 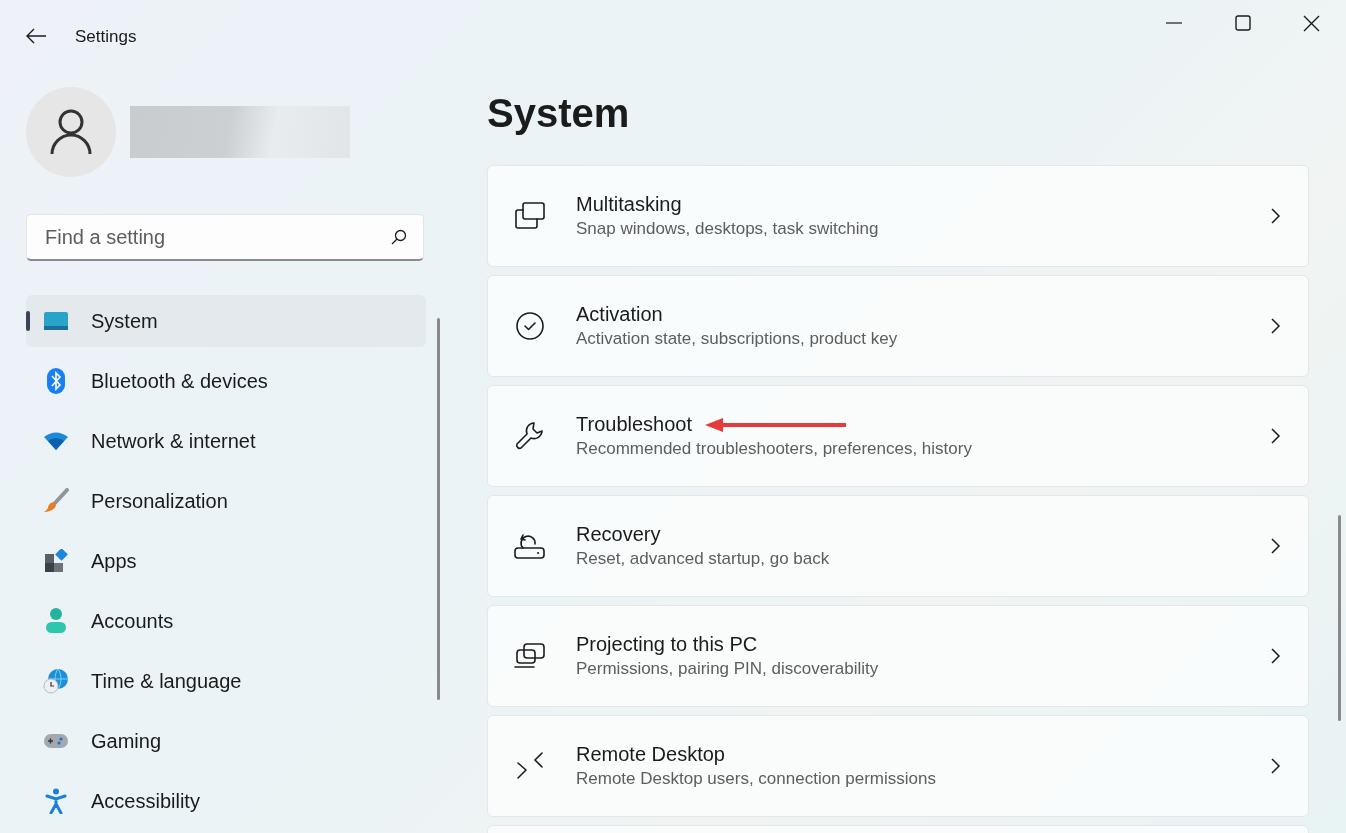 What do you see at coordinates (559, 113) in the screenshot?
I see `page-title: System` at bounding box center [559, 113].